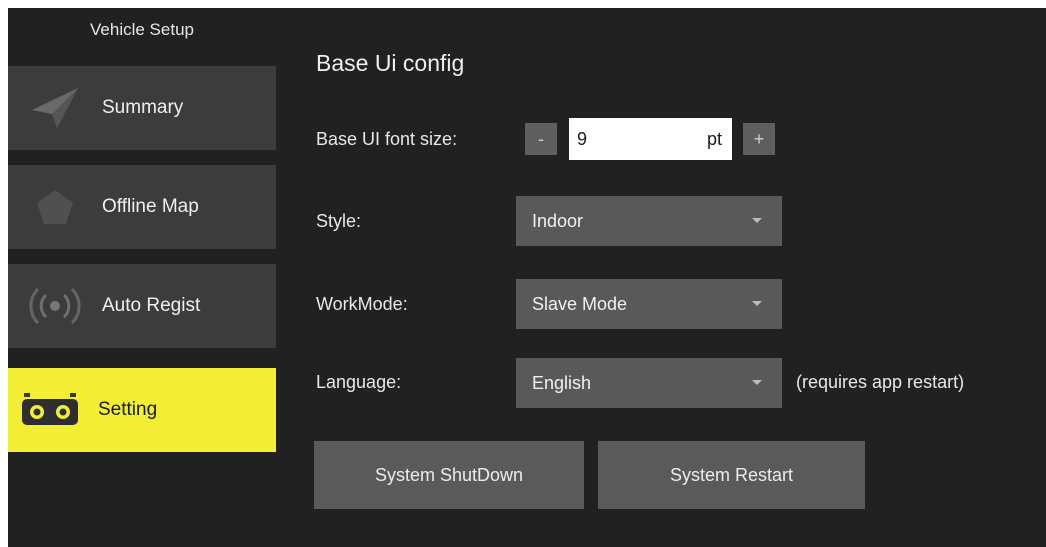 This screenshot has height=547, width=1046. Describe the element at coordinates (649, 221) in the screenshot. I see `style-dropdown: Indoor` at that location.